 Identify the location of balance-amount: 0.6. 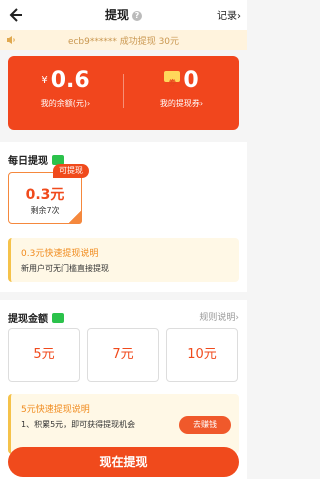
(70, 80).